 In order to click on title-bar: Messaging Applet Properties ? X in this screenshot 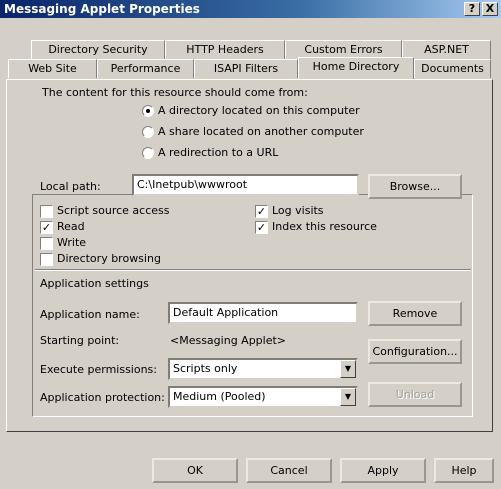, I will do `click(250, 9)`.